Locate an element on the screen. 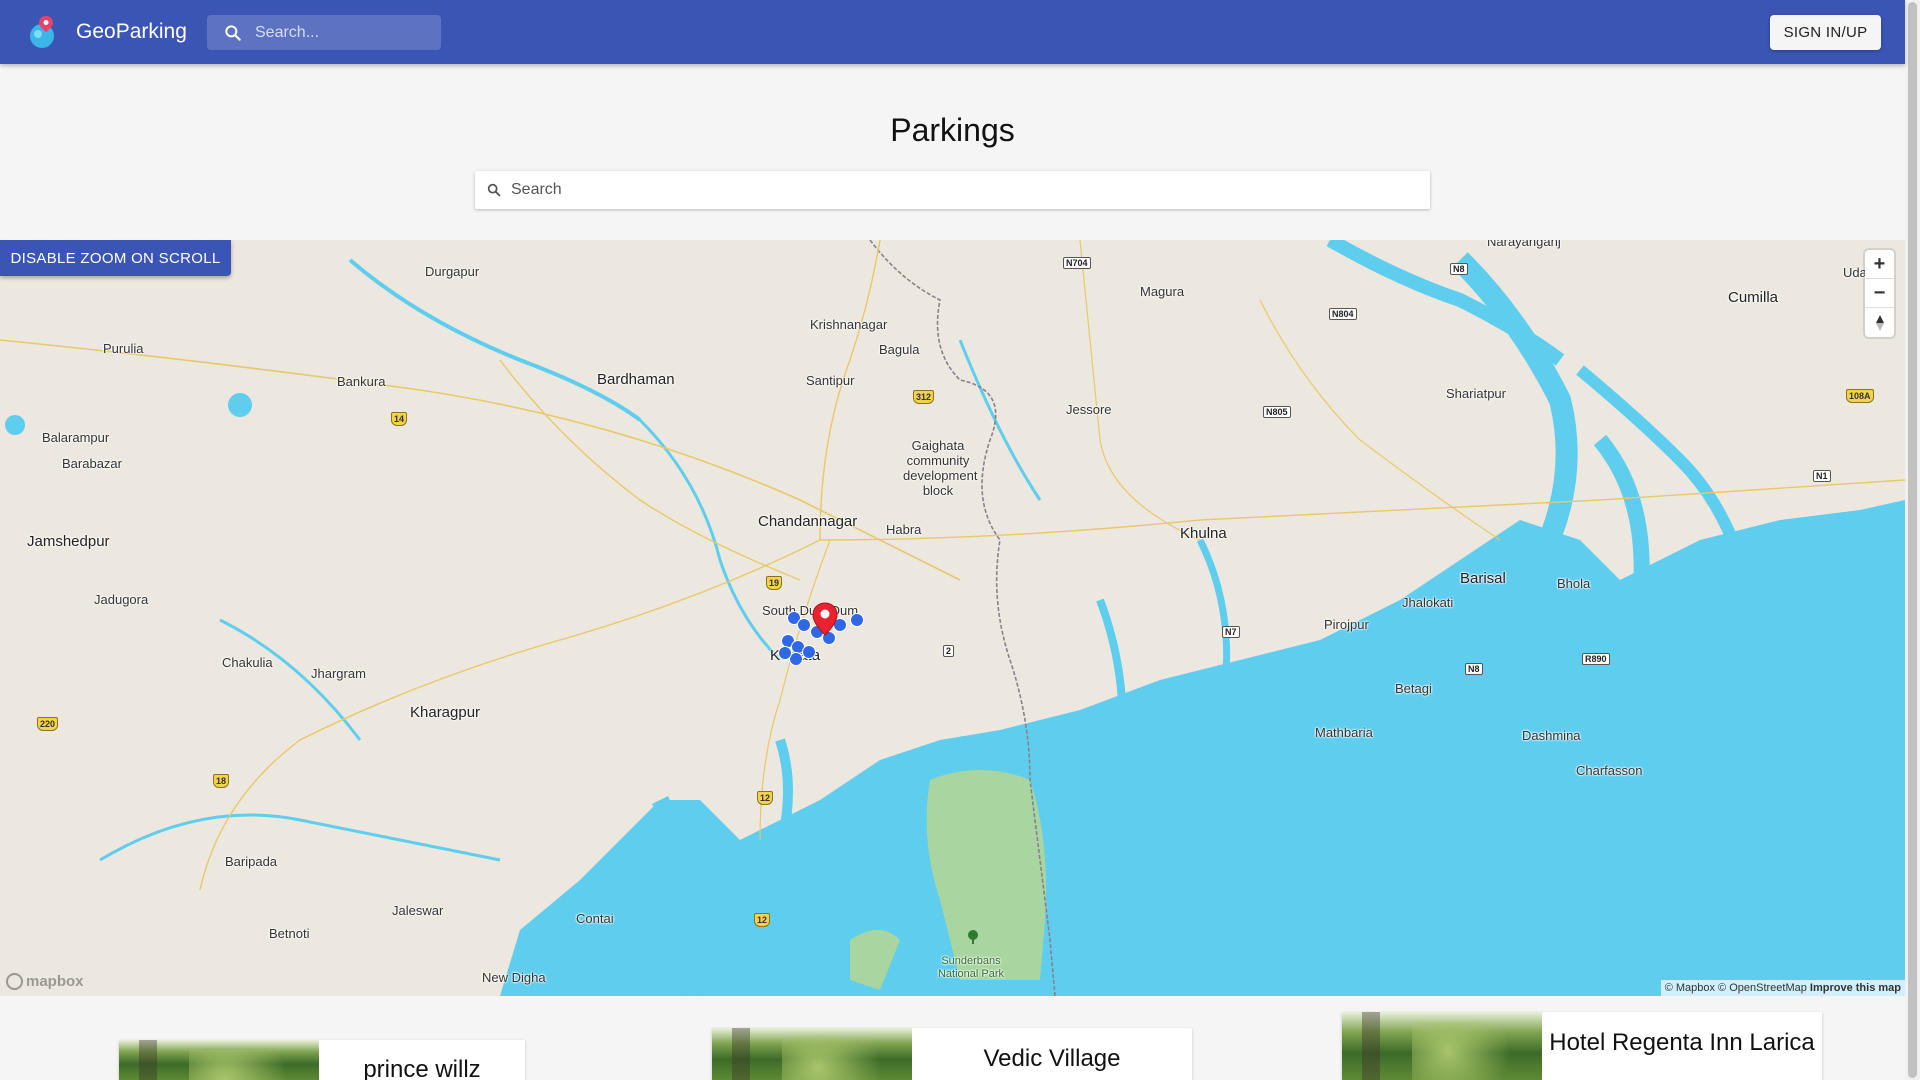 This screenshot has height=1080, width=1920. parking-search-input is located at coordinates (961, 190).